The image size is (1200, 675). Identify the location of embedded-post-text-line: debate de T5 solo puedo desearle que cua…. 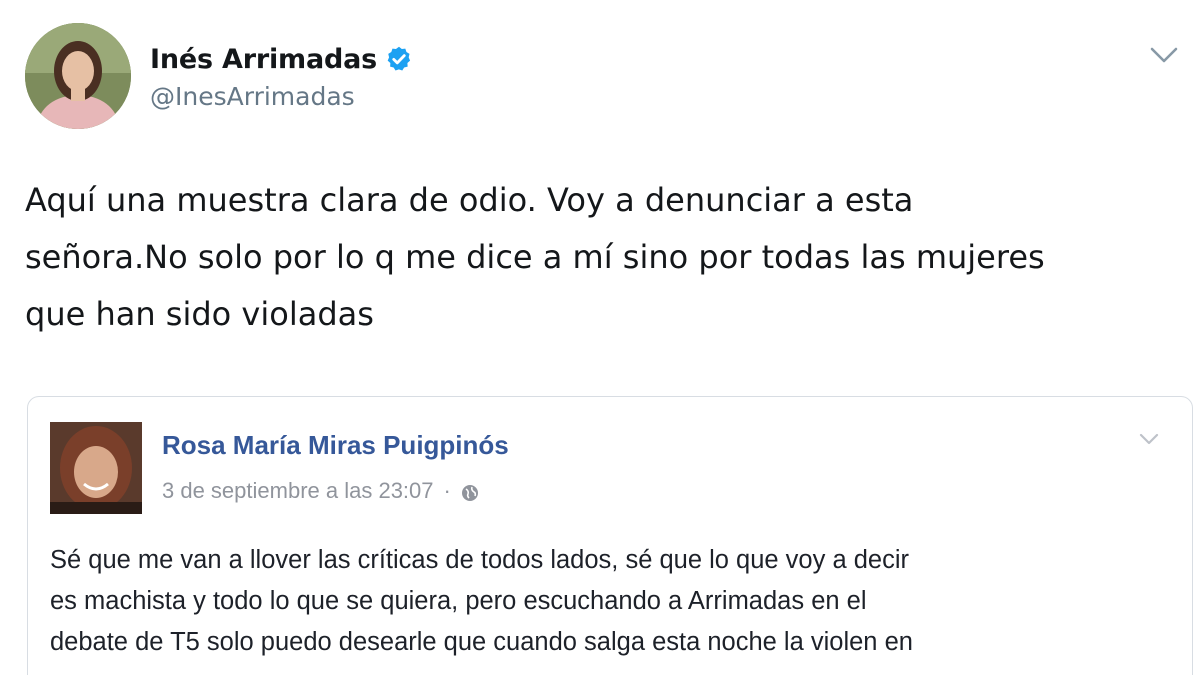
(481, 642).